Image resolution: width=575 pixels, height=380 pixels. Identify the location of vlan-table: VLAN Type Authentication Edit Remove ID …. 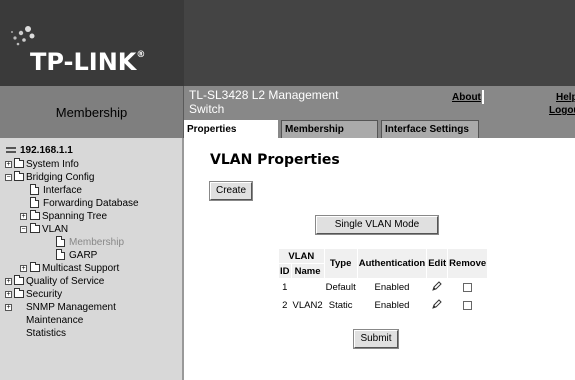
(383, 281).